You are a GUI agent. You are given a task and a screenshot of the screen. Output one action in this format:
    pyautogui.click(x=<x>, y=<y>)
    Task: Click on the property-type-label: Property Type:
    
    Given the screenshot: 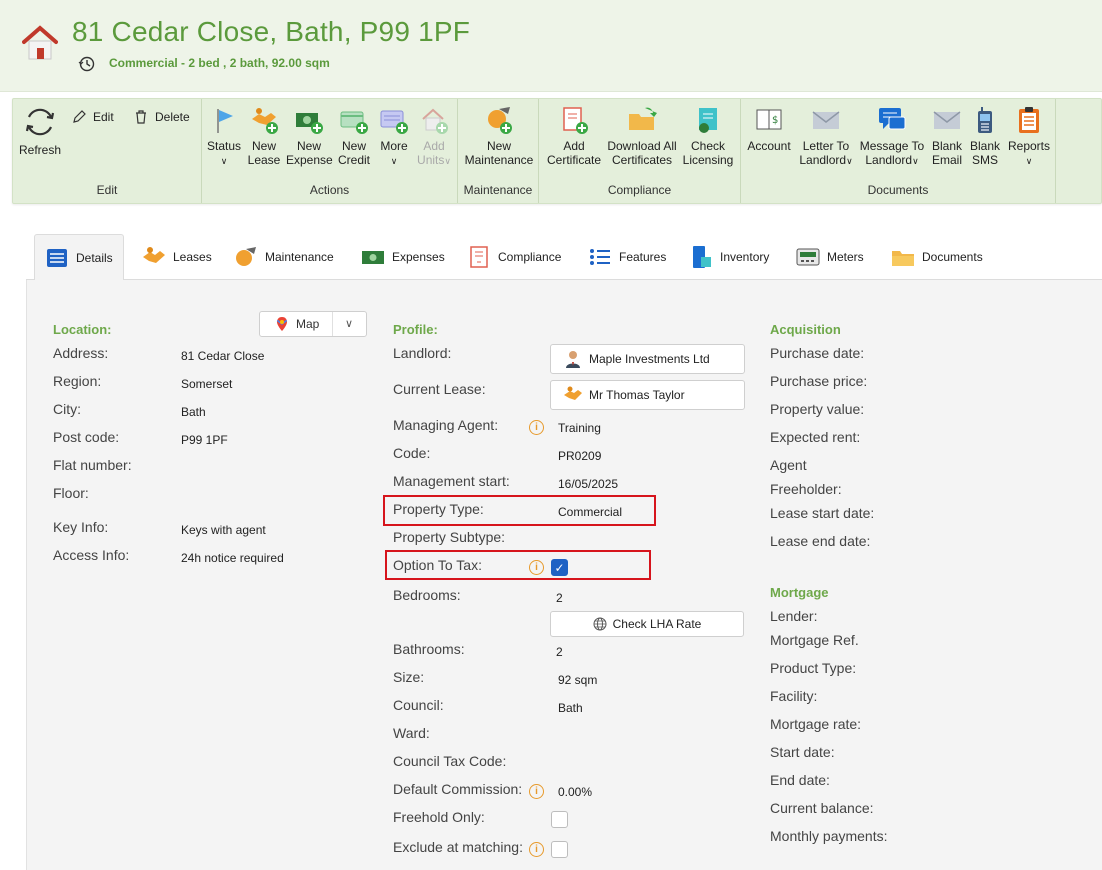 What is the action you would take?
    pyautogui.click(x=438, y=509)
    